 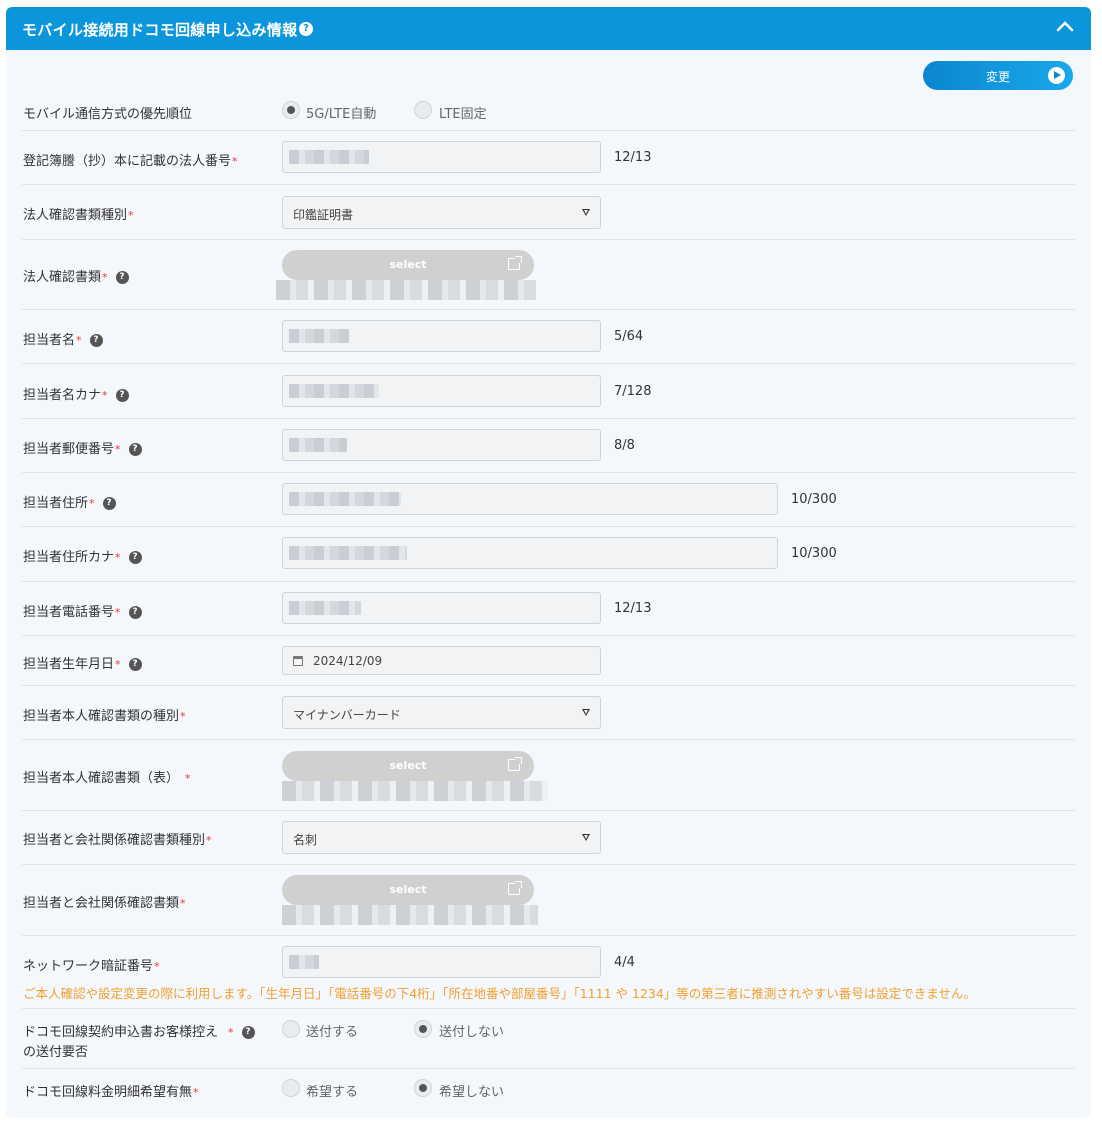 What do you see at coordinates (104, 716) in the screenshot?
I see `contact-id-type-label: 担当者本人確認書類の種別*` at bounding box center [104, 716].